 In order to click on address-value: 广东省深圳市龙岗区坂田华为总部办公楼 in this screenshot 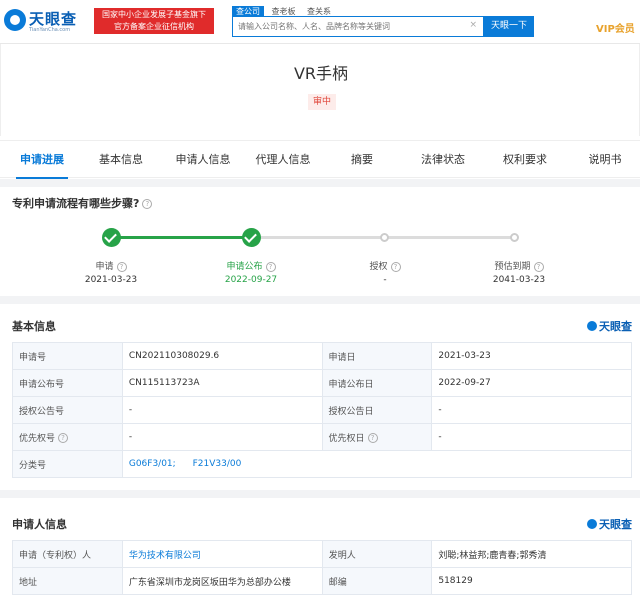, I will do `click(222, 581)`.